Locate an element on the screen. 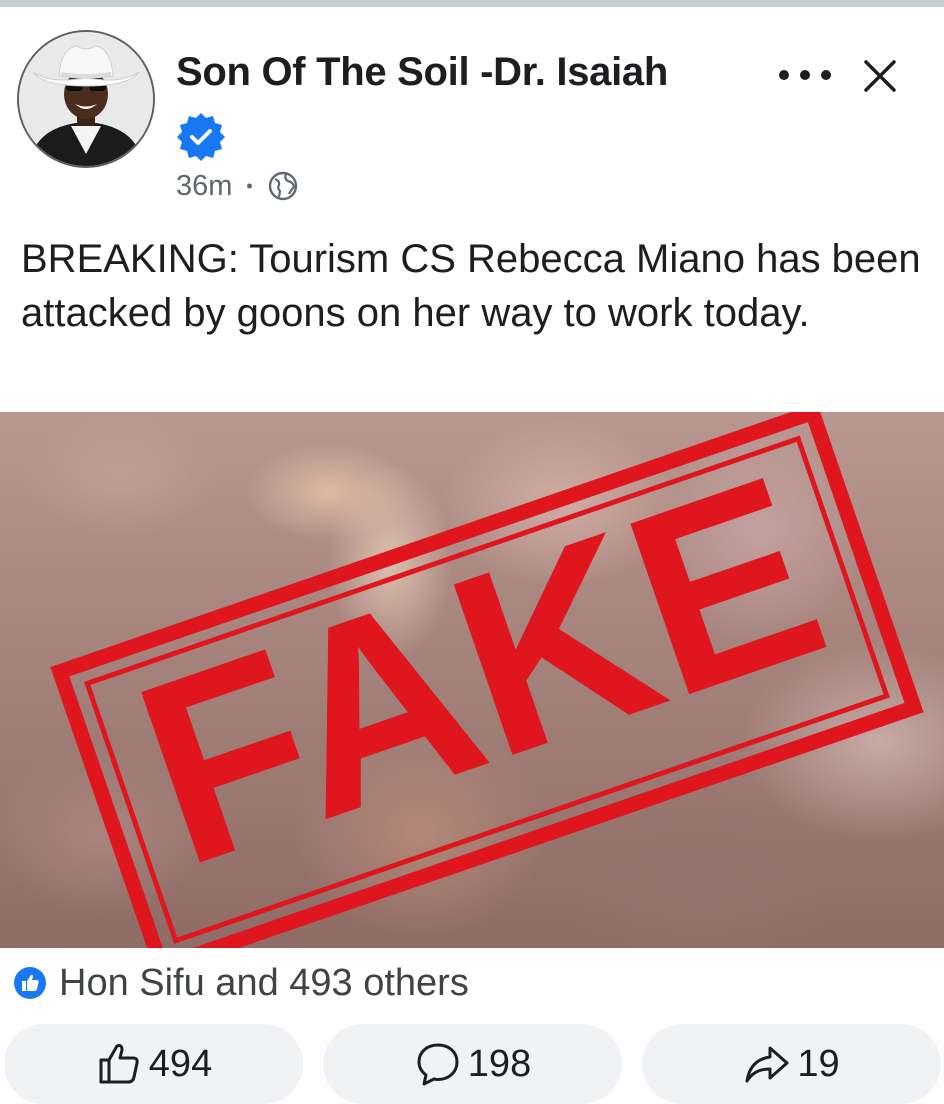  more-options-button is located at coordinates (806, 75).